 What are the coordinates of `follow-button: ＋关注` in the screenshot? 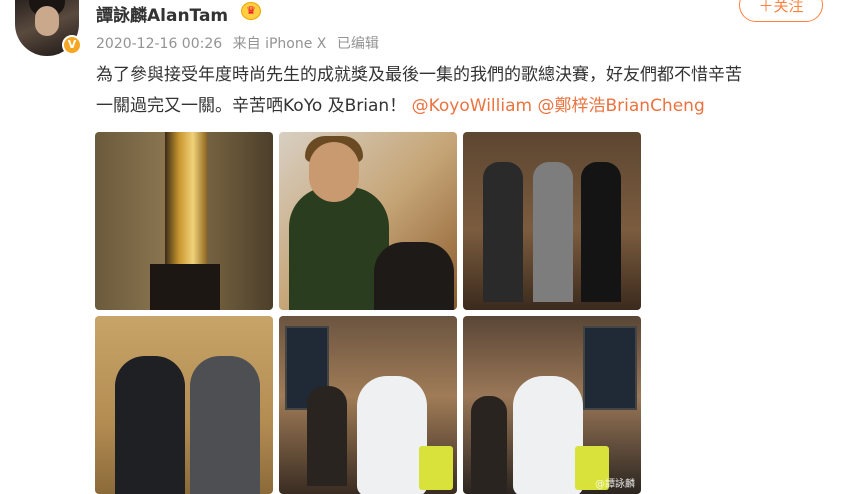 It's located at (781, 11).